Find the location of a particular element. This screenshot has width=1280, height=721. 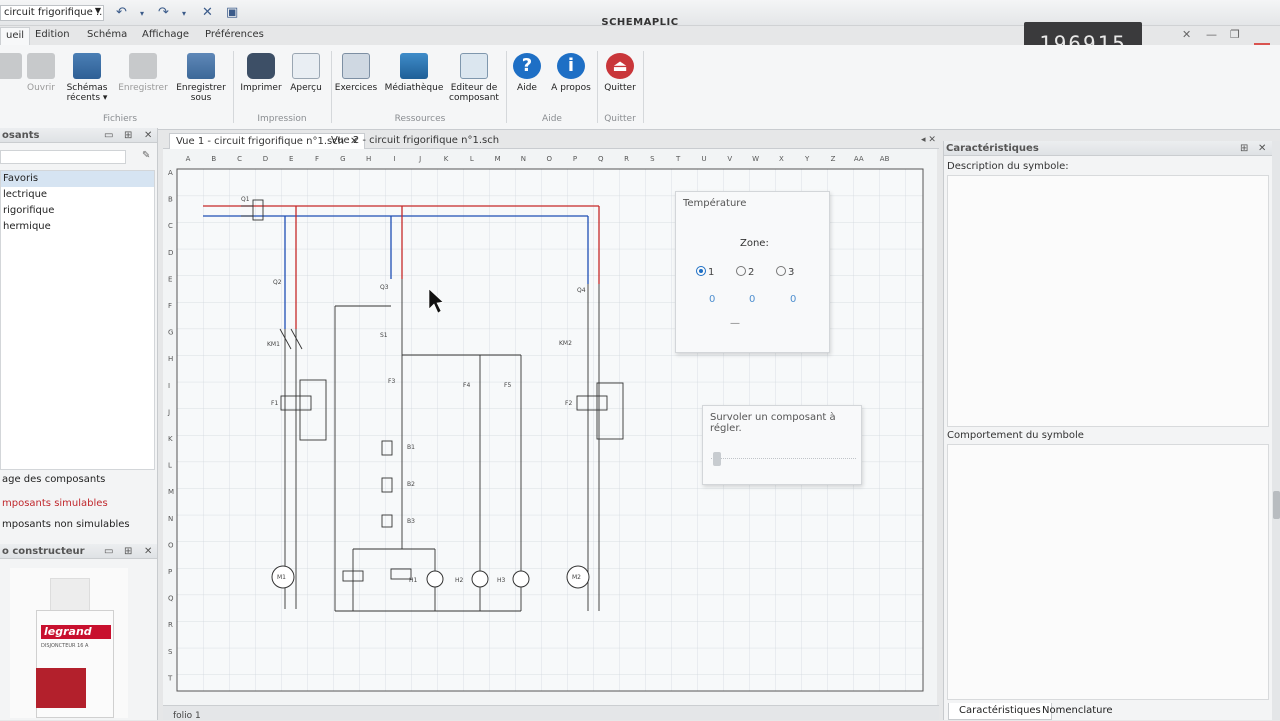

recent-schemas-icon is located at coordinates (87, 66).